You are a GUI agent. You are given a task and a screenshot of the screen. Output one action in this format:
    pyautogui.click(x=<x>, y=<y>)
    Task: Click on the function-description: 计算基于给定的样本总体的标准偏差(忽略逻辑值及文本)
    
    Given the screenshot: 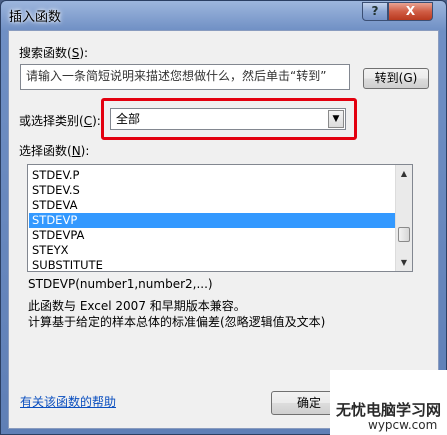 What is the action you would take?
    pyautogui.click(x=177, y=322)
    